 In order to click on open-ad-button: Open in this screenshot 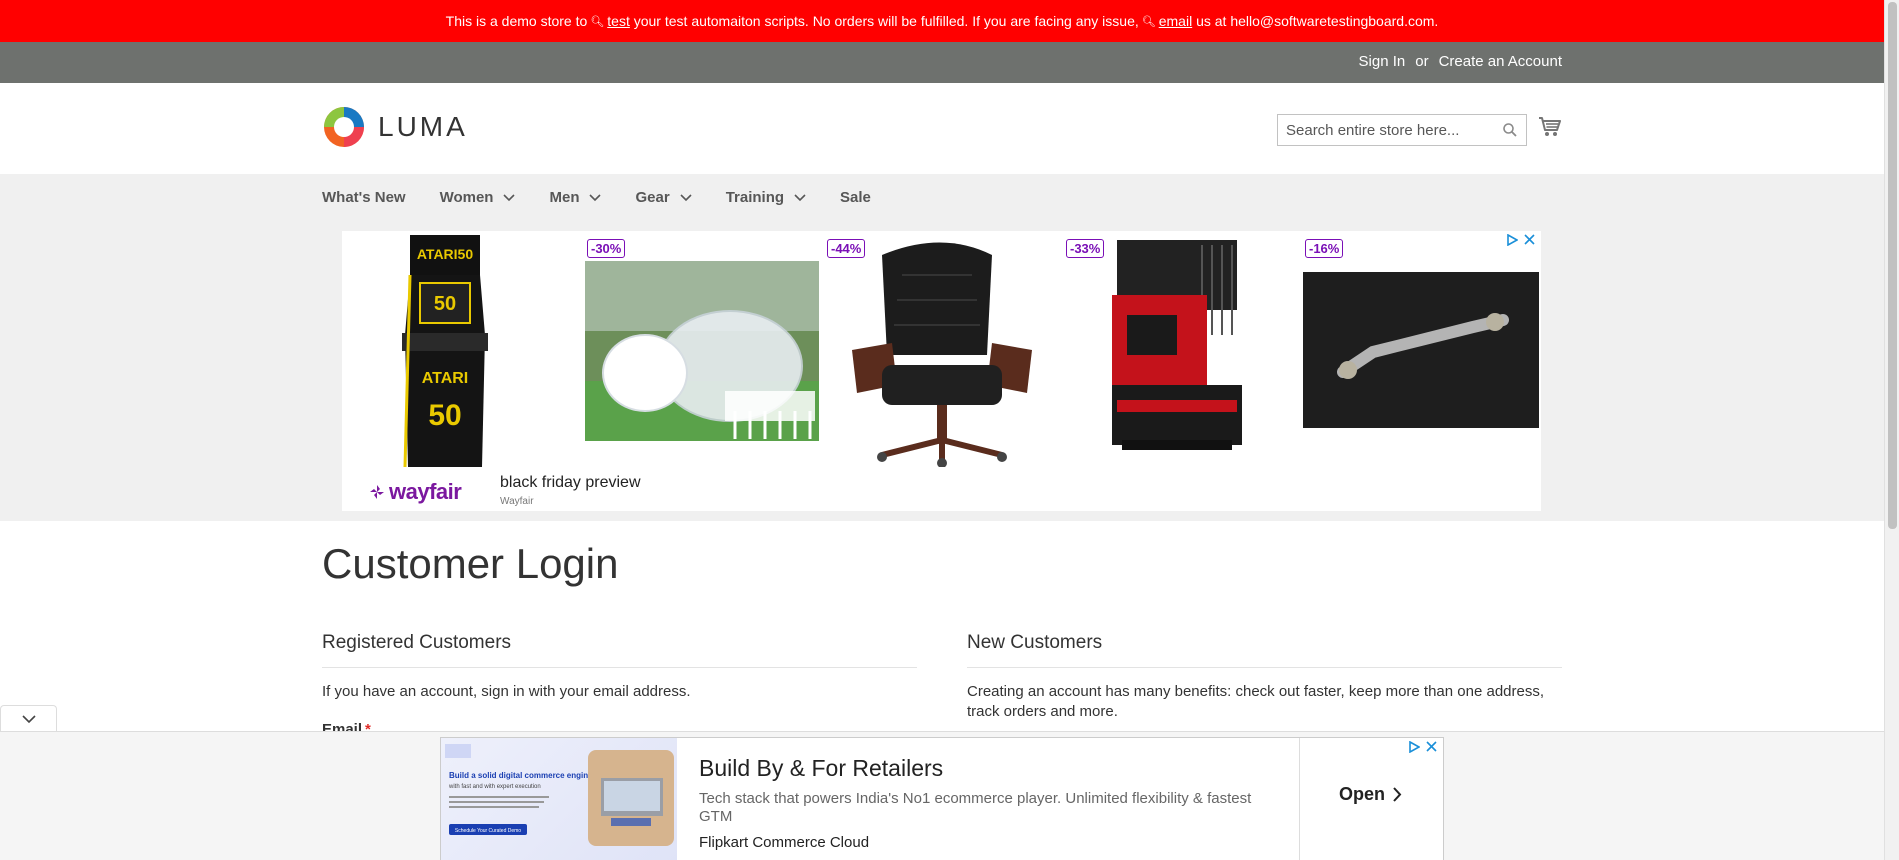, I will do `click(1370, 794)`.